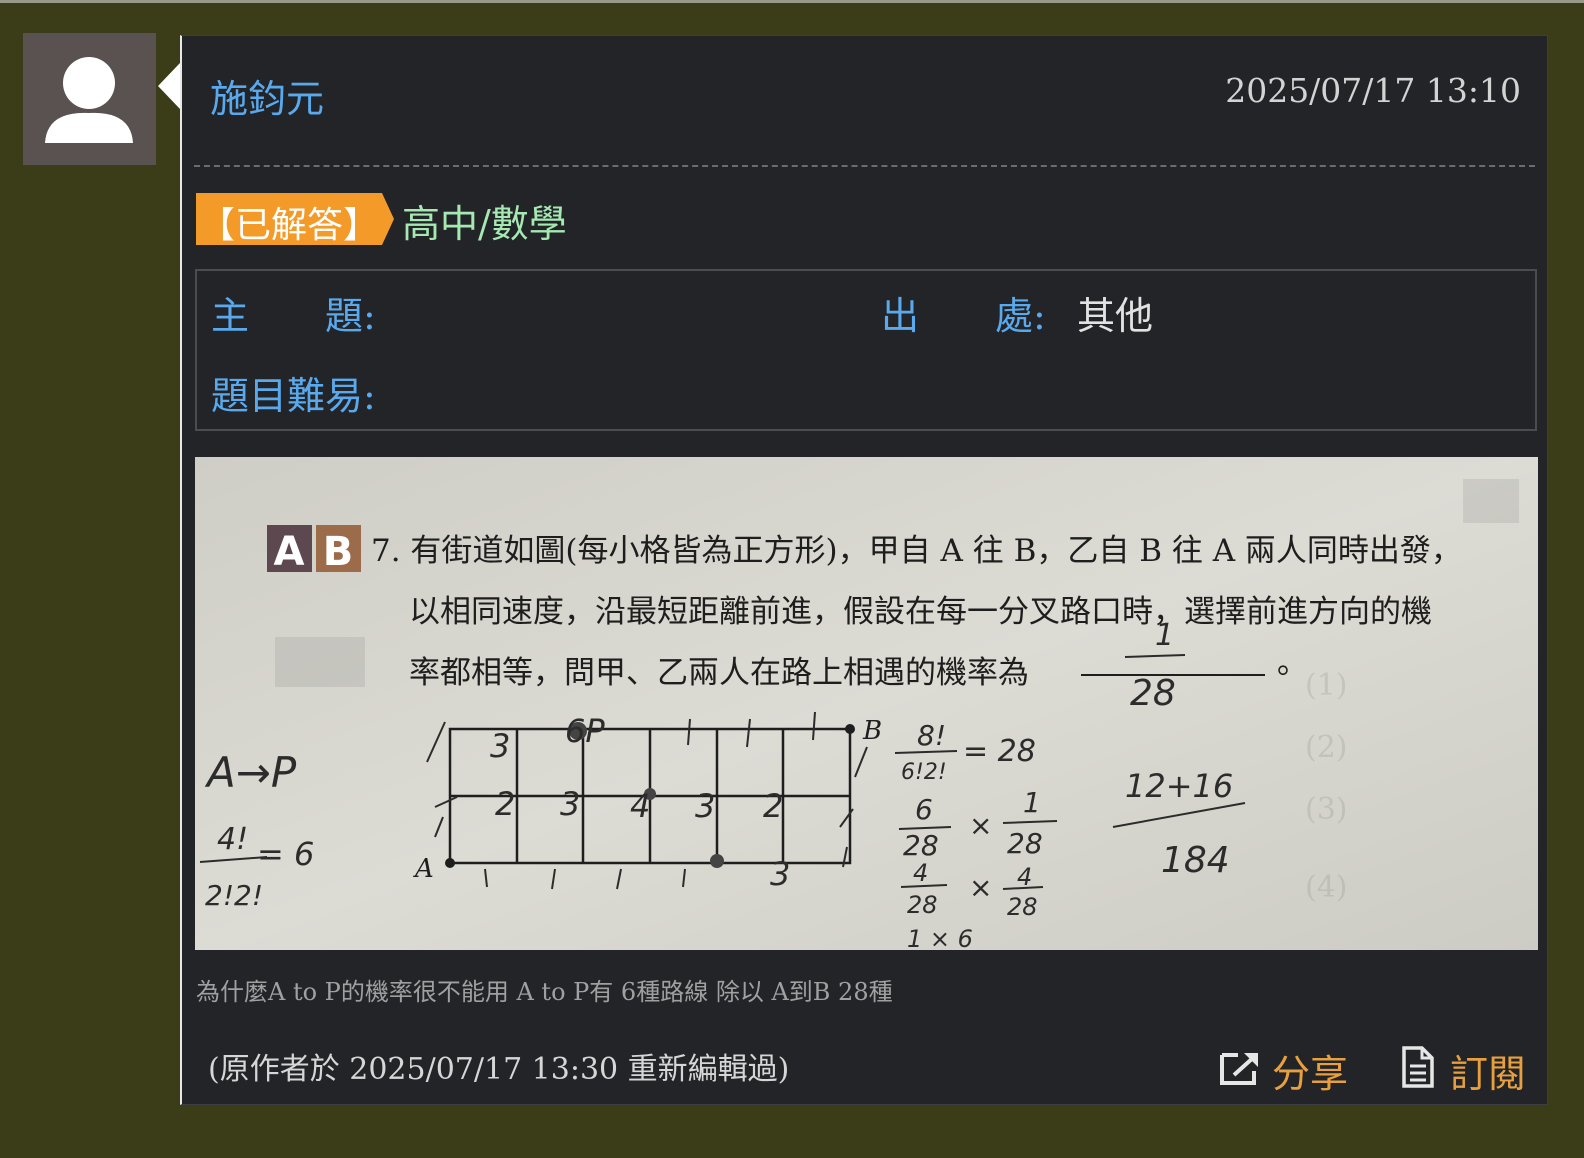  I want to click on work-2-times: ×, so click(980, 825).